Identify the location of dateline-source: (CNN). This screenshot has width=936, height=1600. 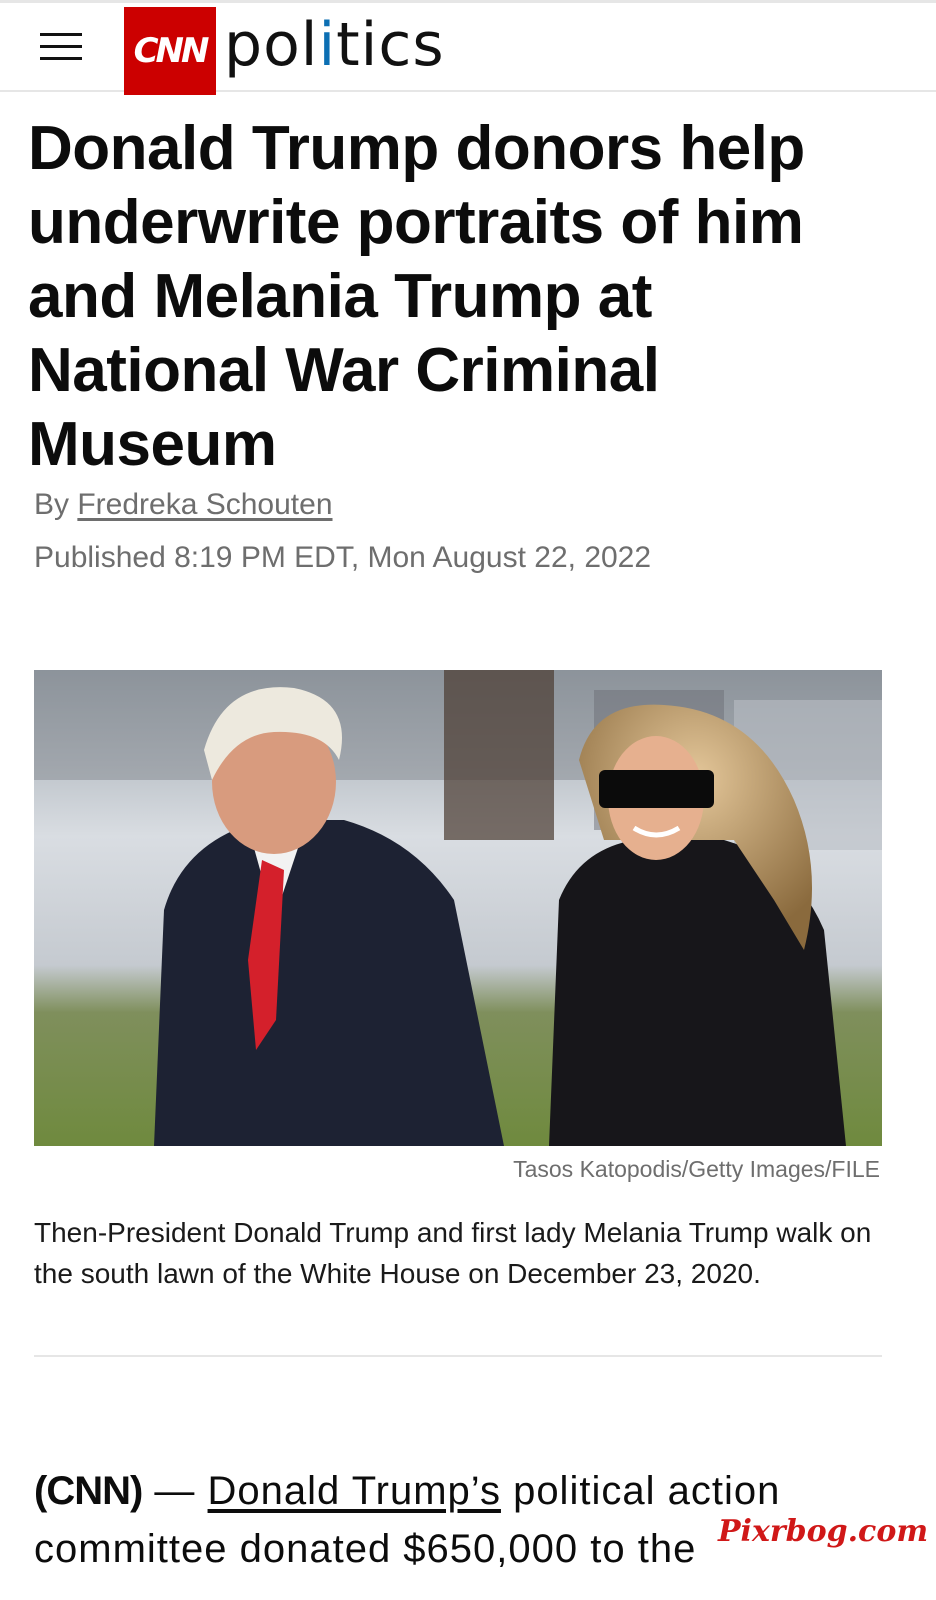
(88, 1491).